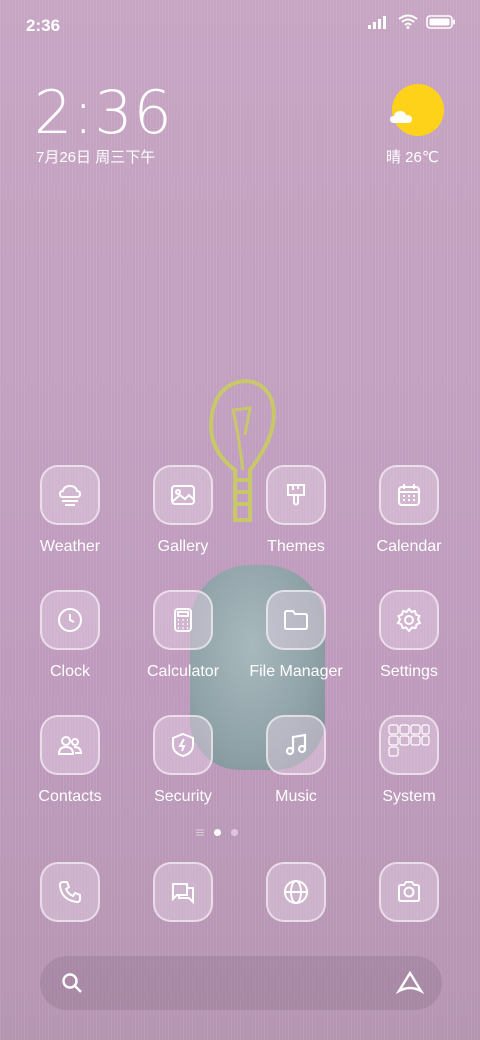 This screenshot has height=1040, width=480. Describe the element at coordinates (296, 546) in the screenshot. I see `app-label: Themes` at that location.